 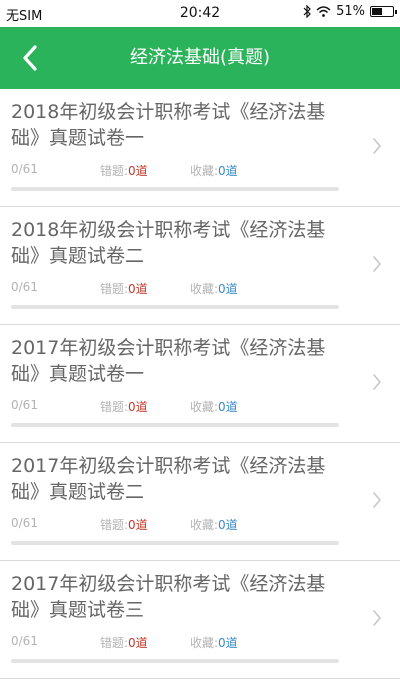 I want to click on status-bar: 无SIM 20:42 51%, so click(x=200, y=13).